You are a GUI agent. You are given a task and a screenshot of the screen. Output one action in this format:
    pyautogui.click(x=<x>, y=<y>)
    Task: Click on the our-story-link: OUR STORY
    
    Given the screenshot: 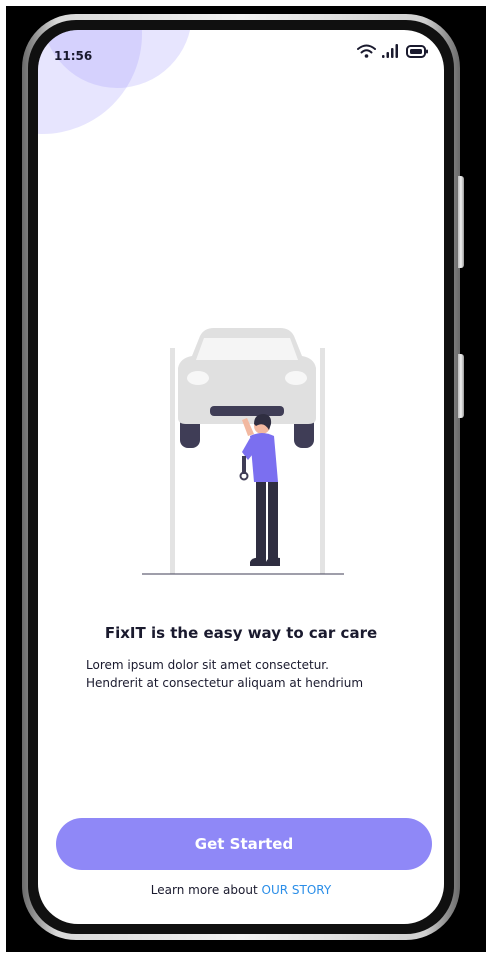 What is the action you would take?
    pyautogui.click(x=297, y=890)
    